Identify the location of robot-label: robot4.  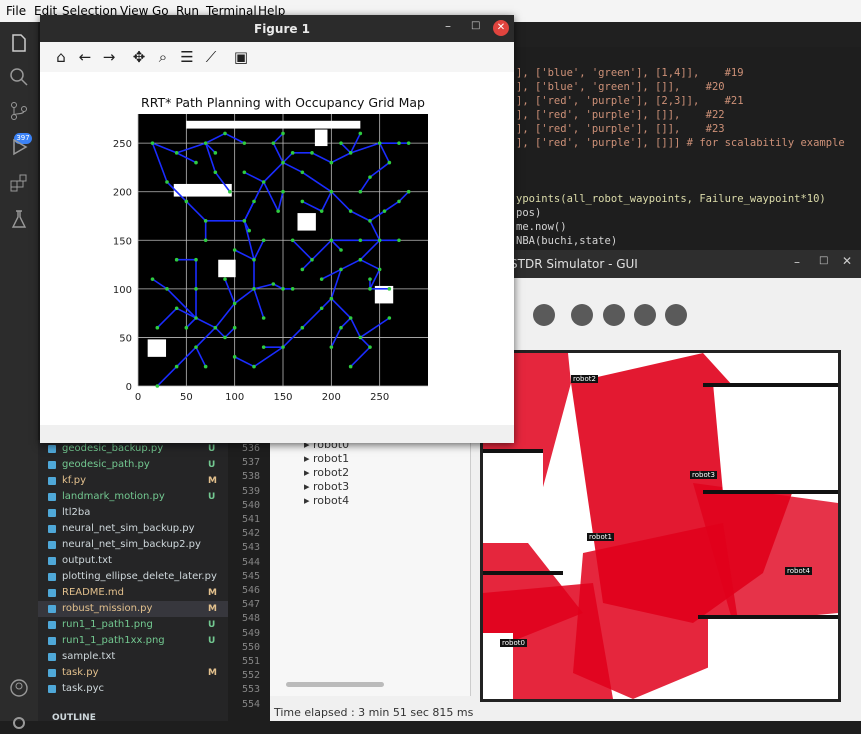
(331, 500).